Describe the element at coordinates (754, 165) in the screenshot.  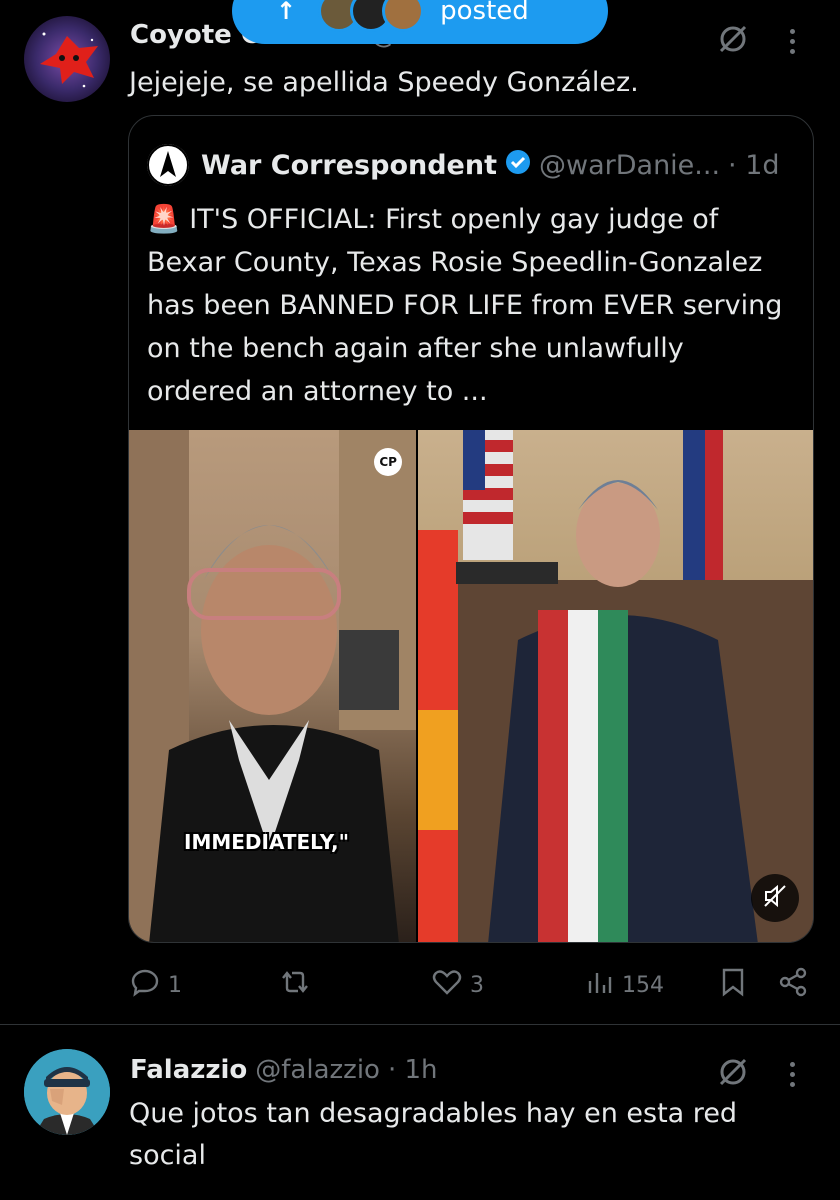
I see `quote-time: · 1d` at that location.